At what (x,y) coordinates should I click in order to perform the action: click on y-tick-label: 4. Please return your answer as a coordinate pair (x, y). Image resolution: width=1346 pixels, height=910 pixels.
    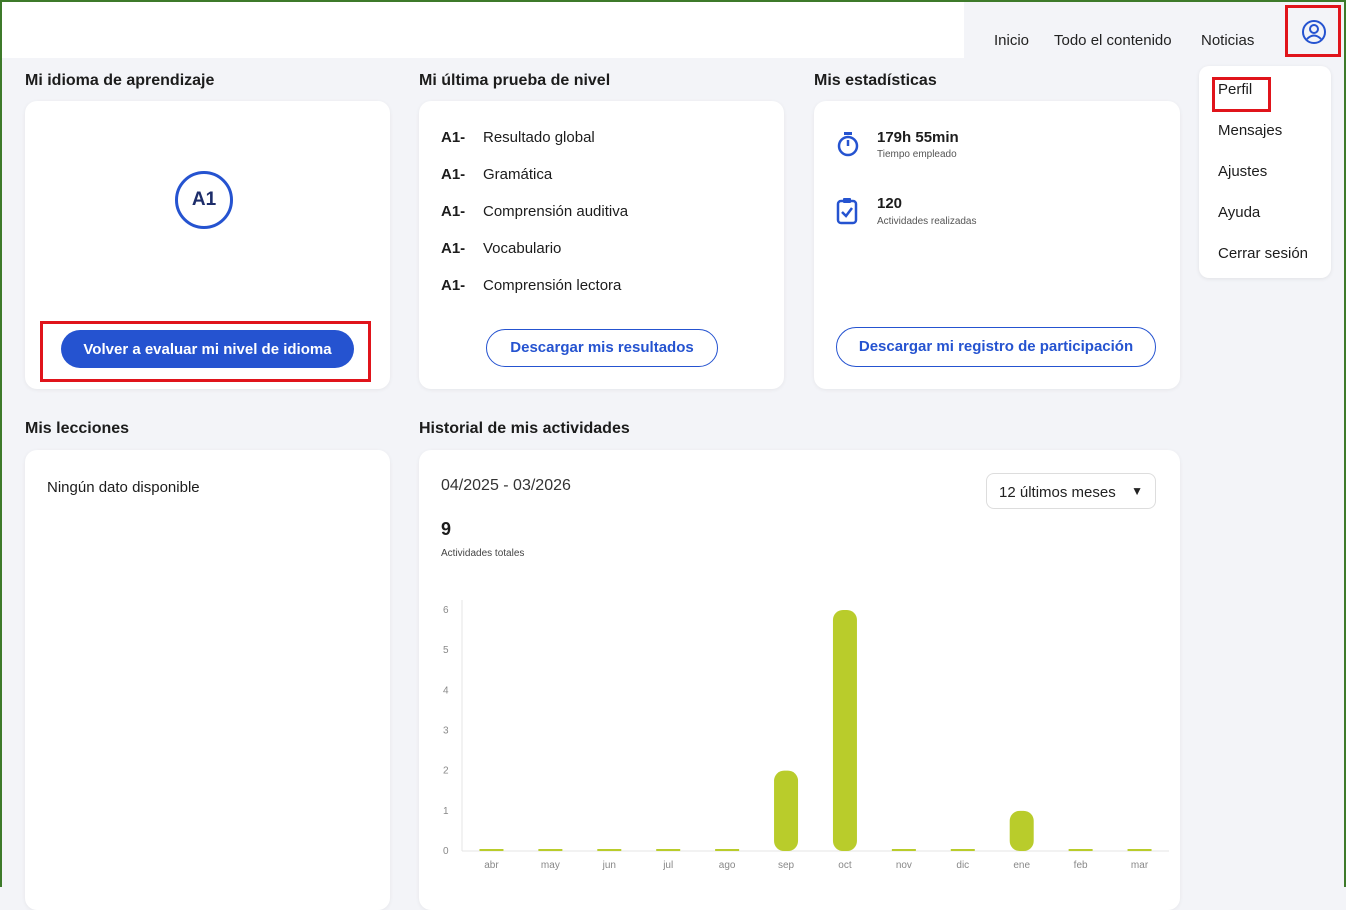
    Looking at the image, I should click on (446, 690).